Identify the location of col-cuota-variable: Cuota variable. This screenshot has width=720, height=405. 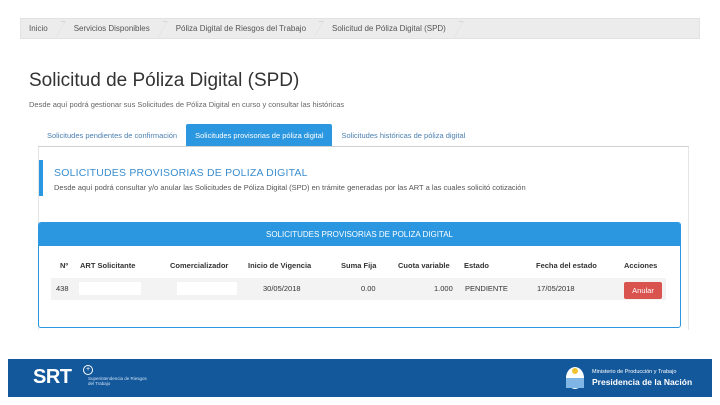
(424, 265).